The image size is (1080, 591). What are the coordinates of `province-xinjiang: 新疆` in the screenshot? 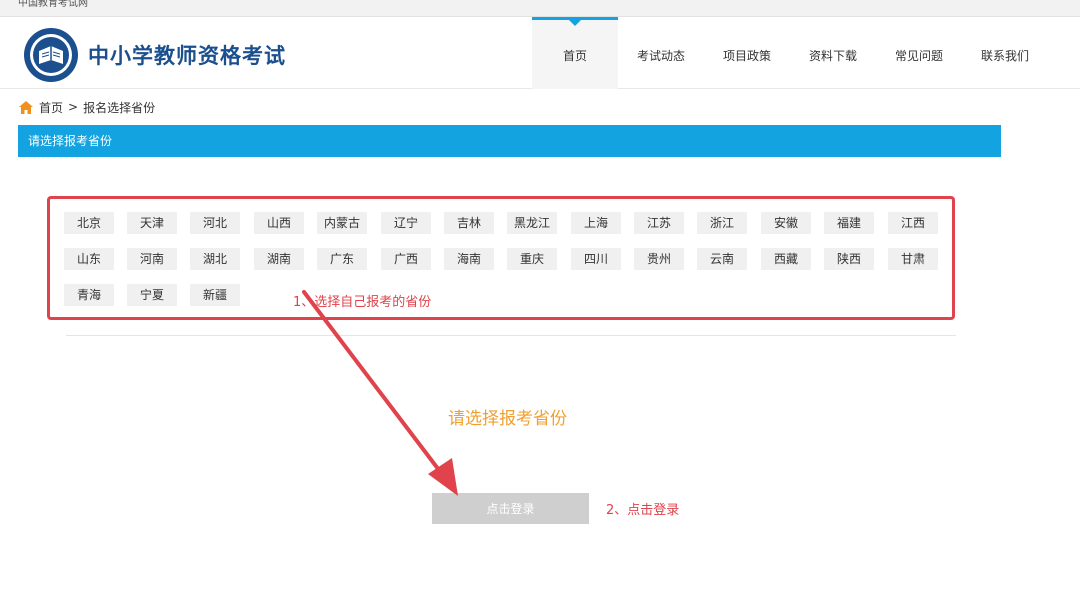 It's located at (215, 295).